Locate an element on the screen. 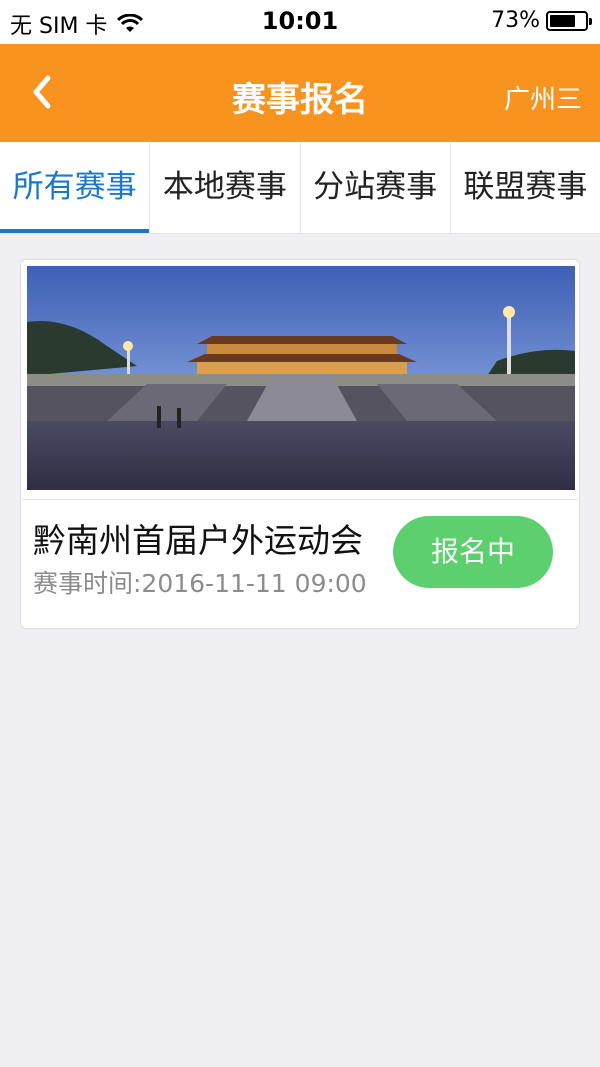 This screenshot has width=600, height=1067. tab-local-events: 本地赛事 is located at coordinates (225, 187).